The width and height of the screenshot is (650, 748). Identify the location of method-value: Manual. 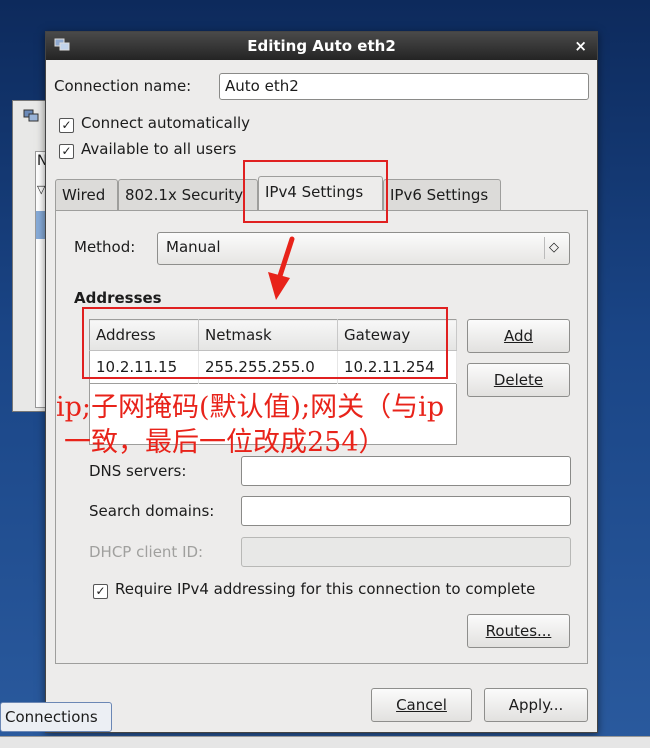
(193, 247).